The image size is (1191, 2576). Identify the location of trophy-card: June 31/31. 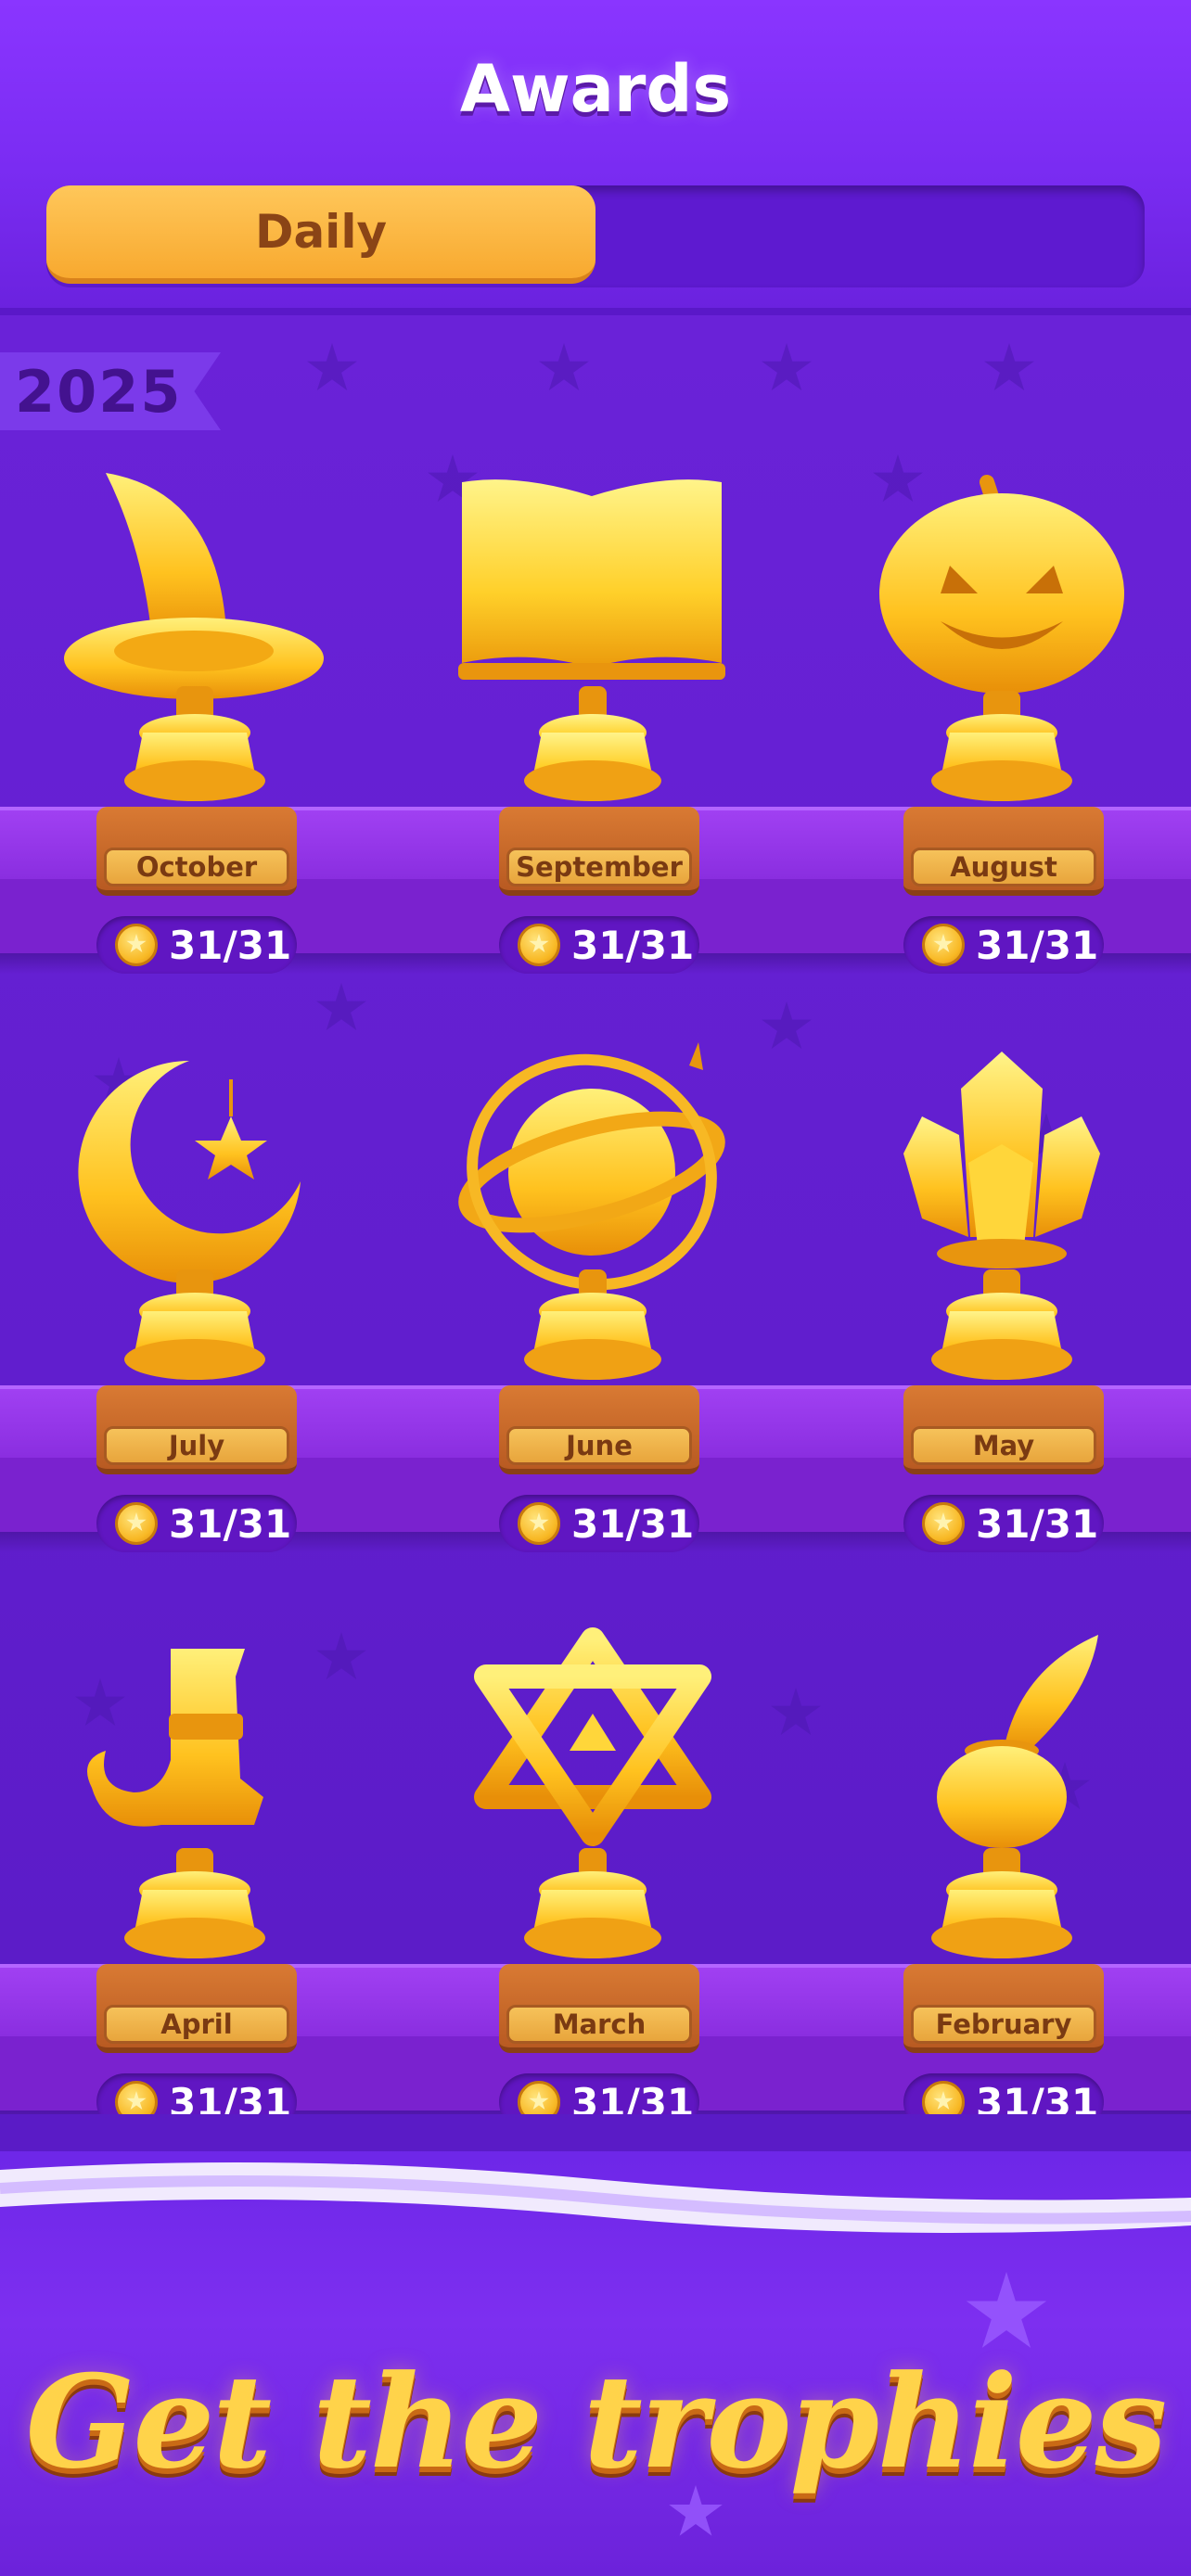
(573, 1302).